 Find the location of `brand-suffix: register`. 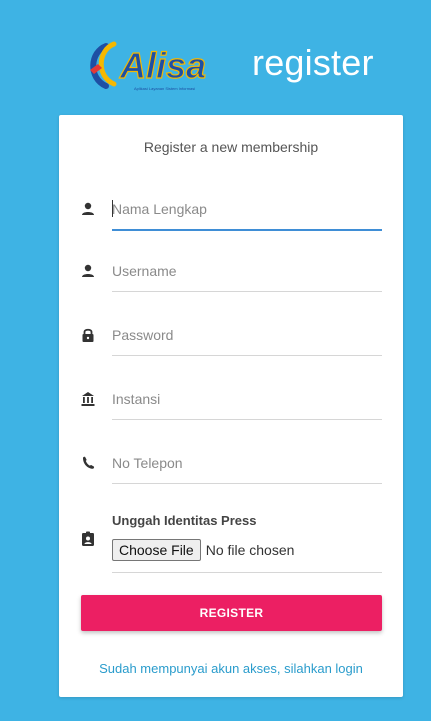

brand-suffix: register is located at coordinates (313, 62).